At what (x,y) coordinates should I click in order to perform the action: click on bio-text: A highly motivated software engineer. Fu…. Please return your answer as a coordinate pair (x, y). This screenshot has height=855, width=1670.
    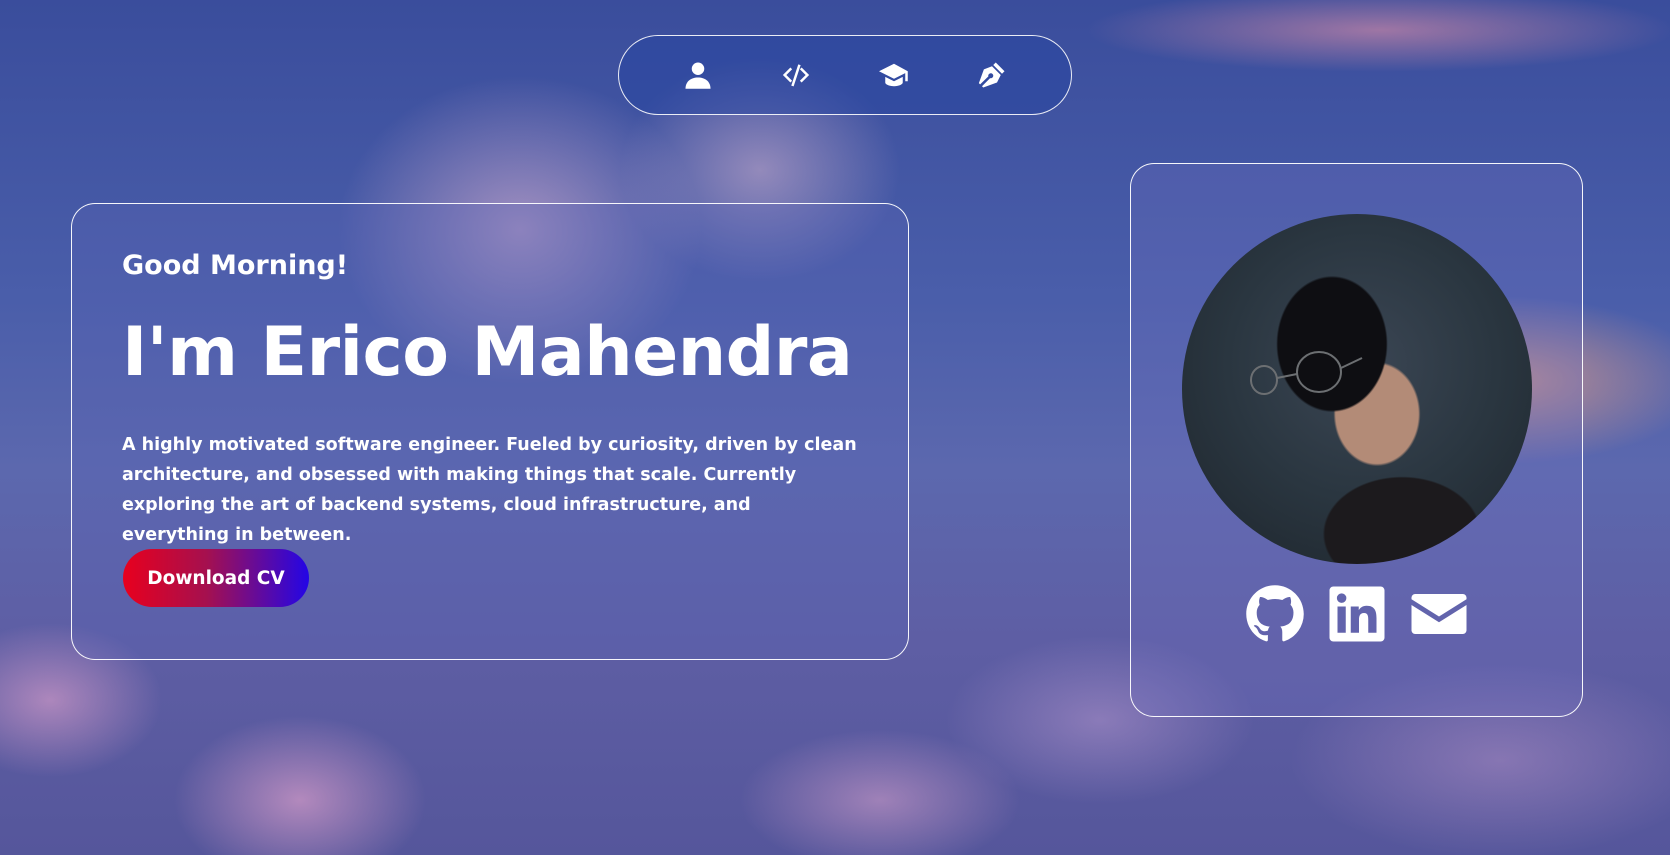
    Looking at the image, I should click on (489, 490).